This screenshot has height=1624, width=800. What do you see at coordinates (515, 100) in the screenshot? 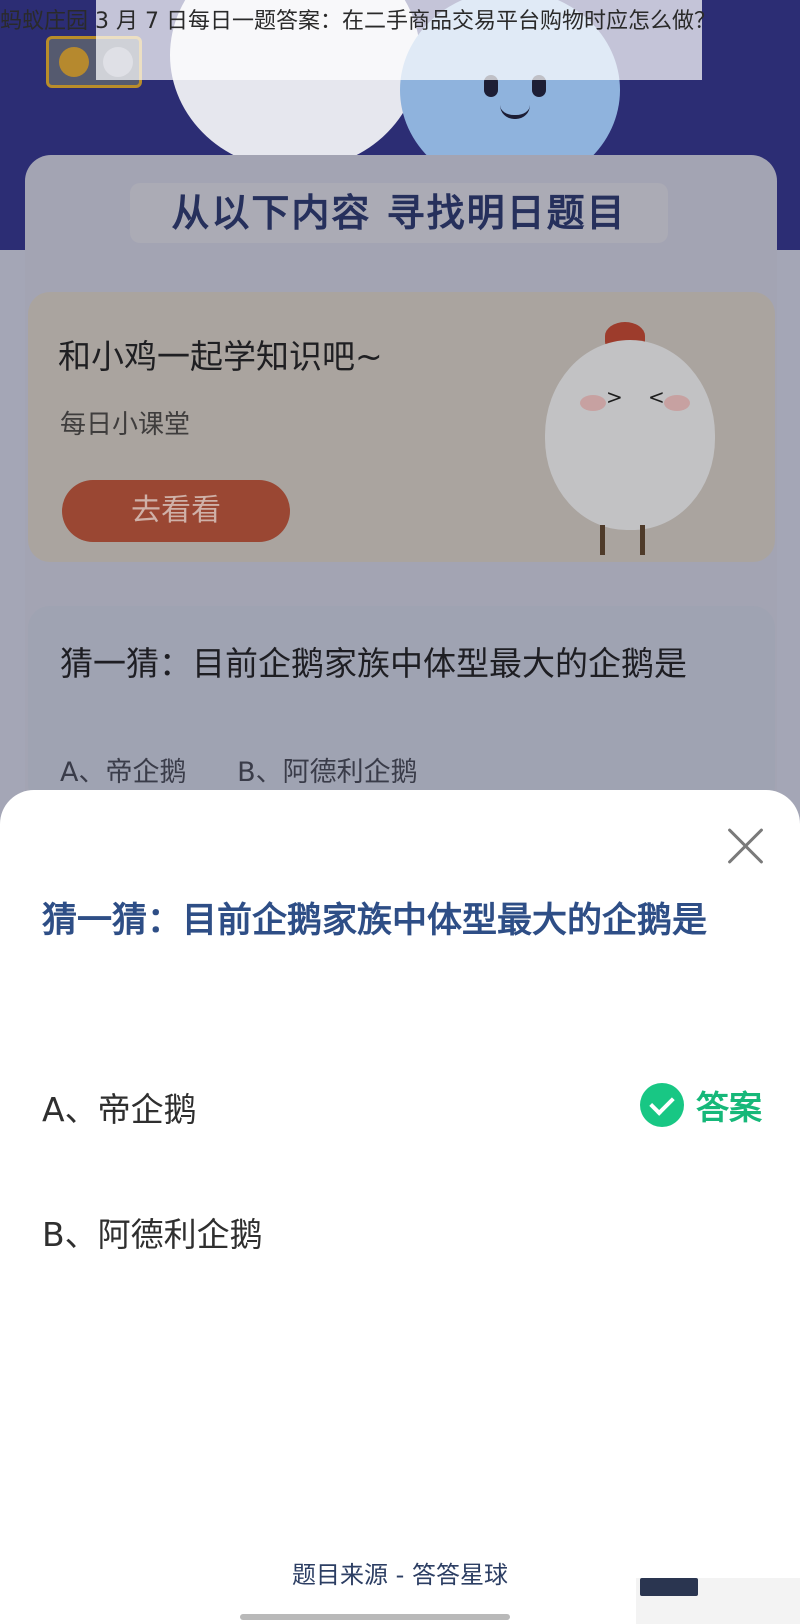
I see `hero-character-face` at bounding box center [515, 100].